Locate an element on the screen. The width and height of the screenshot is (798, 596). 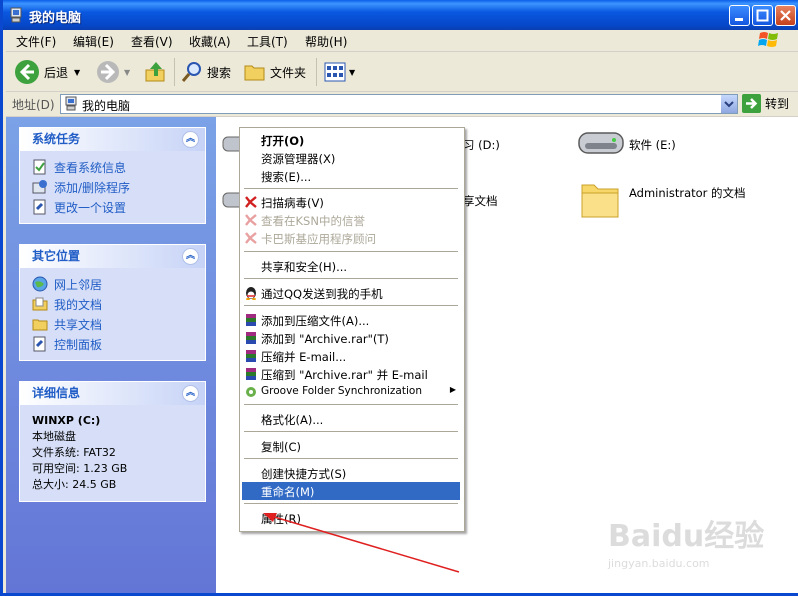
menu-file: 文件(F) is located at coordinates (36, 41).